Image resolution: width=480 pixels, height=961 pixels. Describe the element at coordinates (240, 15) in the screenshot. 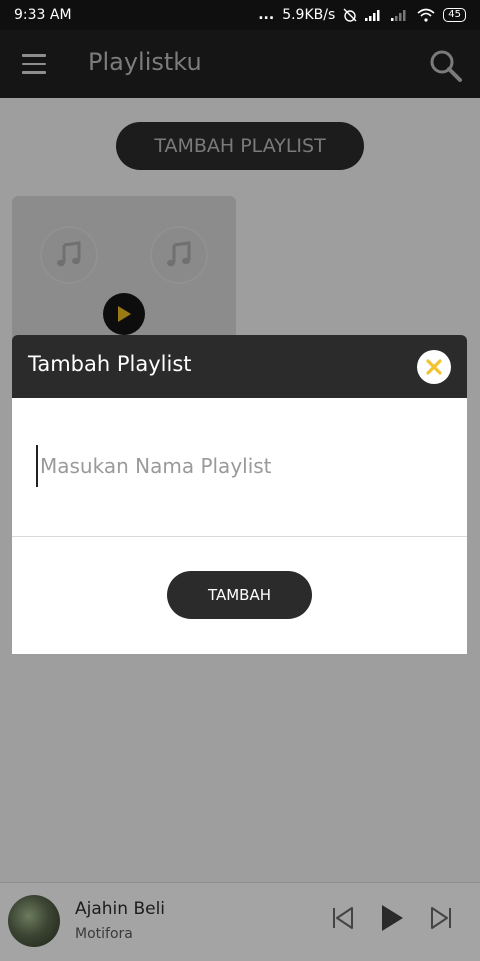

I see `status-bar: 9:33 AM ... 5.9KB/s 45` at that location.